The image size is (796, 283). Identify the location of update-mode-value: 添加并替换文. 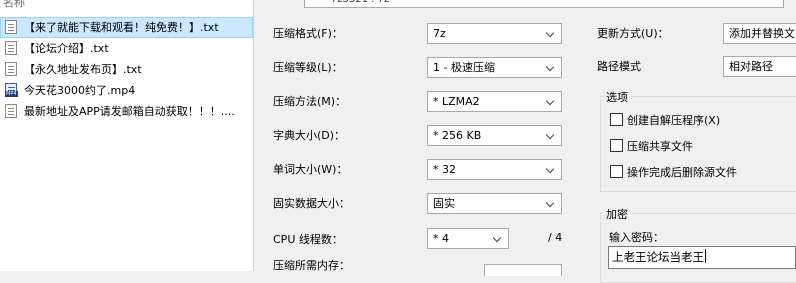
(762, 33).